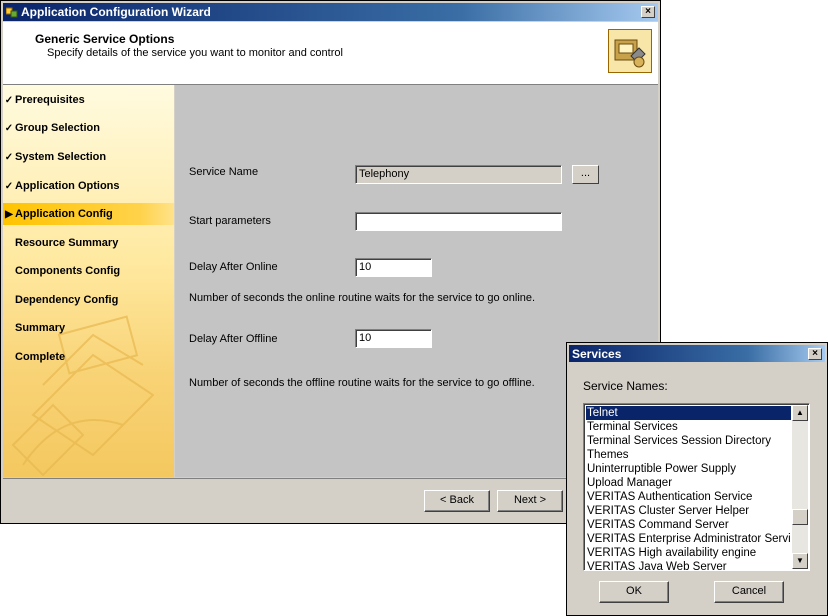 Image resolution: width=828 pixels, height=616 pixels. I want to click on wizard-titlebar: Application Configuration Wizard ×, so click(330, 12).